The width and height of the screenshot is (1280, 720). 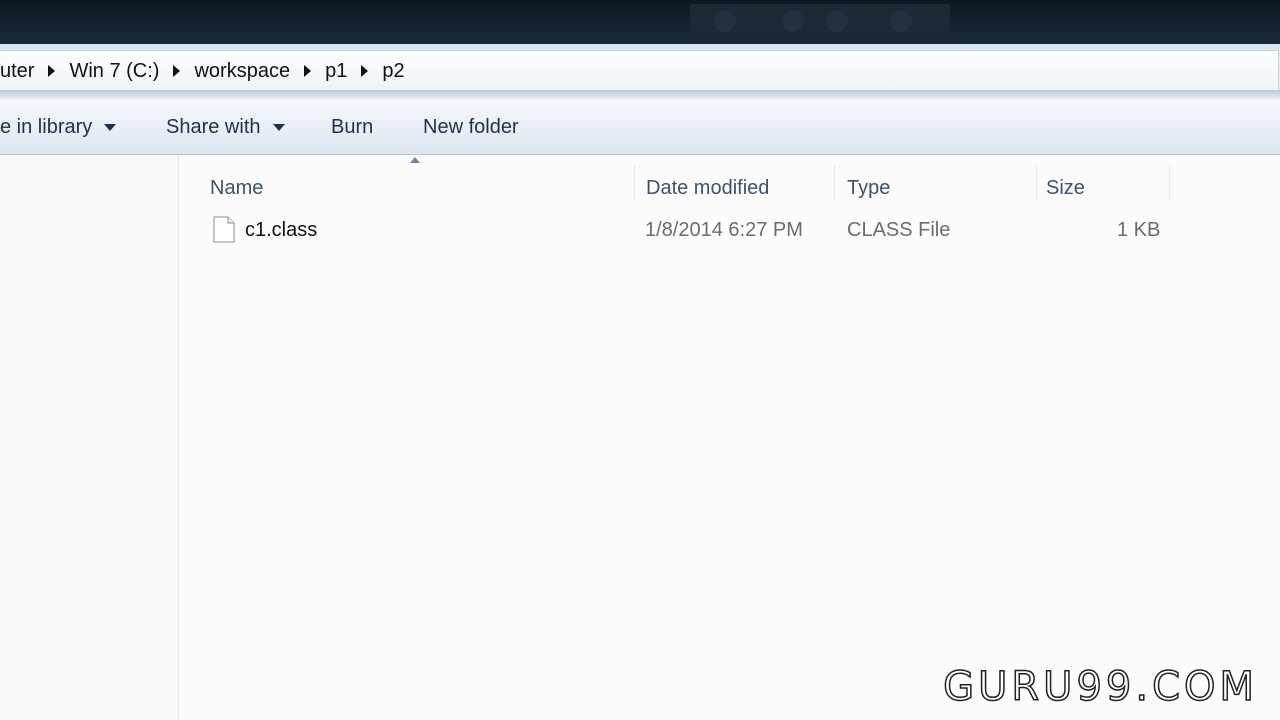 I want to click on address-bar-area: uter Win 7 (C:) workspace p1 p2, so click(x=640, y=72).